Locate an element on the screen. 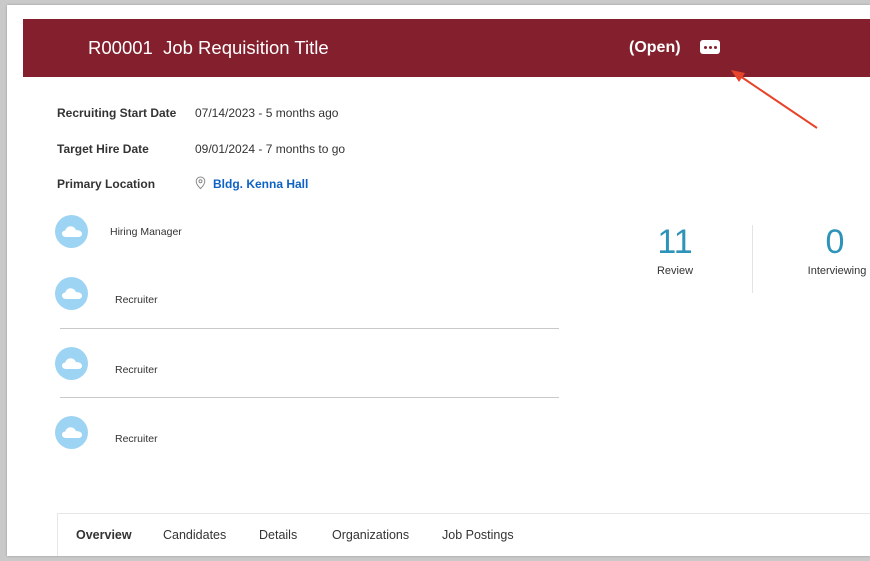  tab-candidates: Candidates is located at coordinates (194, 535).